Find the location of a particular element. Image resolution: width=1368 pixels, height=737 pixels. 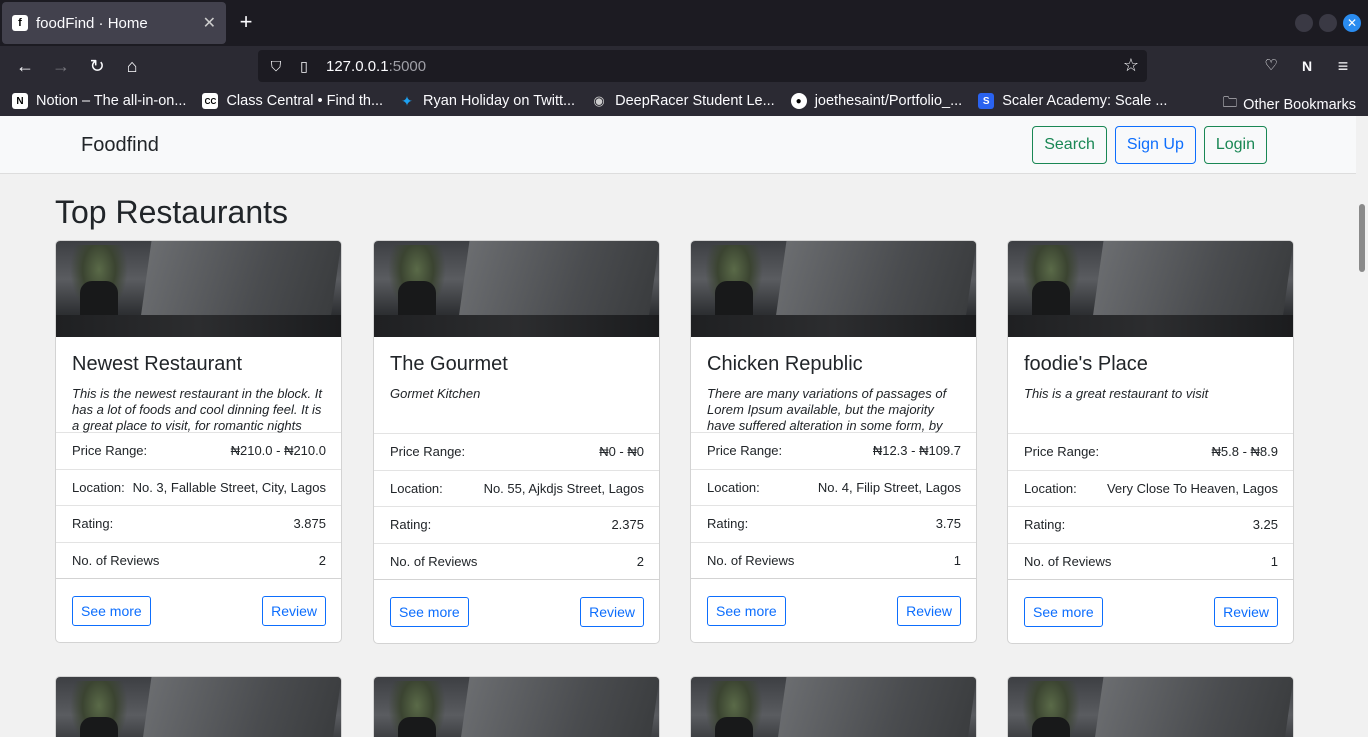

search-button: Search is located at coordinates (1069, 145).